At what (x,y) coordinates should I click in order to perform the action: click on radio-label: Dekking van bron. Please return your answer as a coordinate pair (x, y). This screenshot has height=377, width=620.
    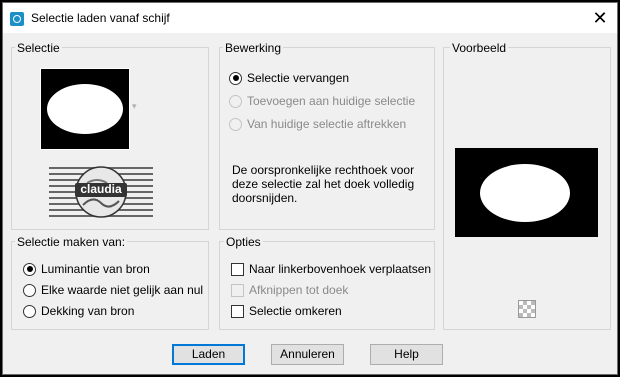
    Looking at the image, I should click on (88, 311).